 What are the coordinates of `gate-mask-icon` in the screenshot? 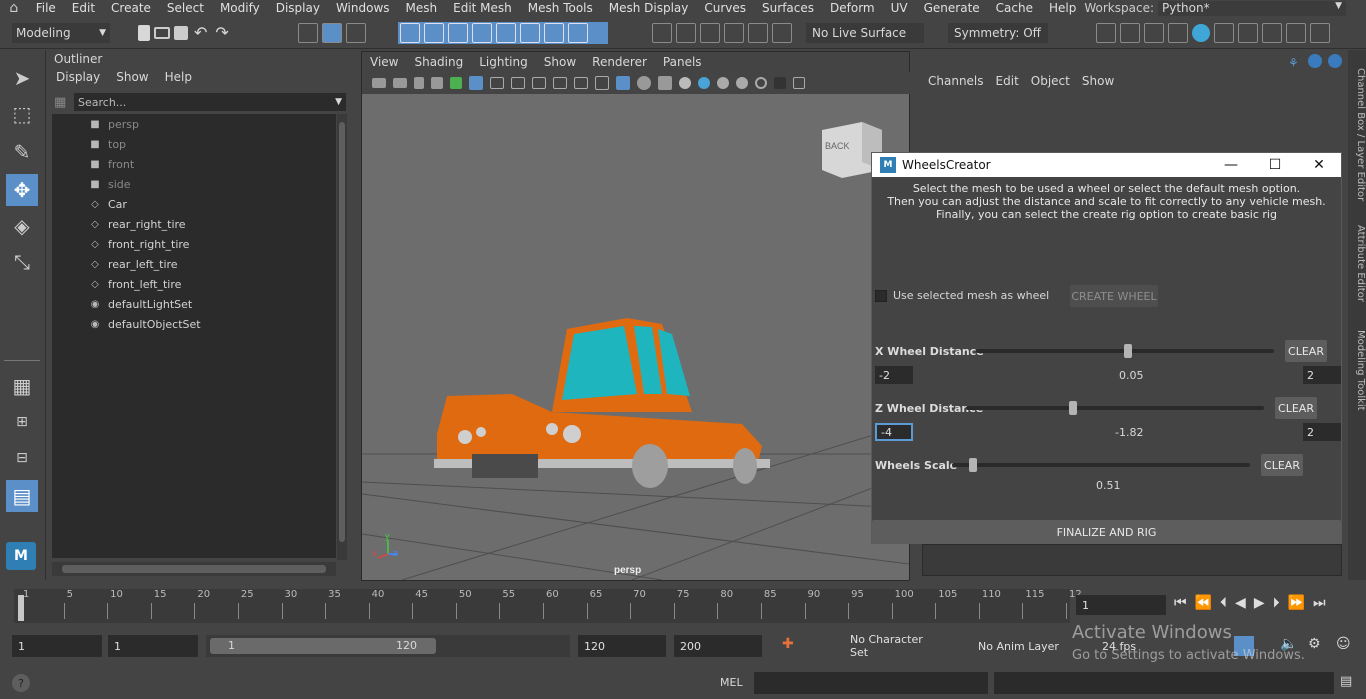 It's located at (539, 83).